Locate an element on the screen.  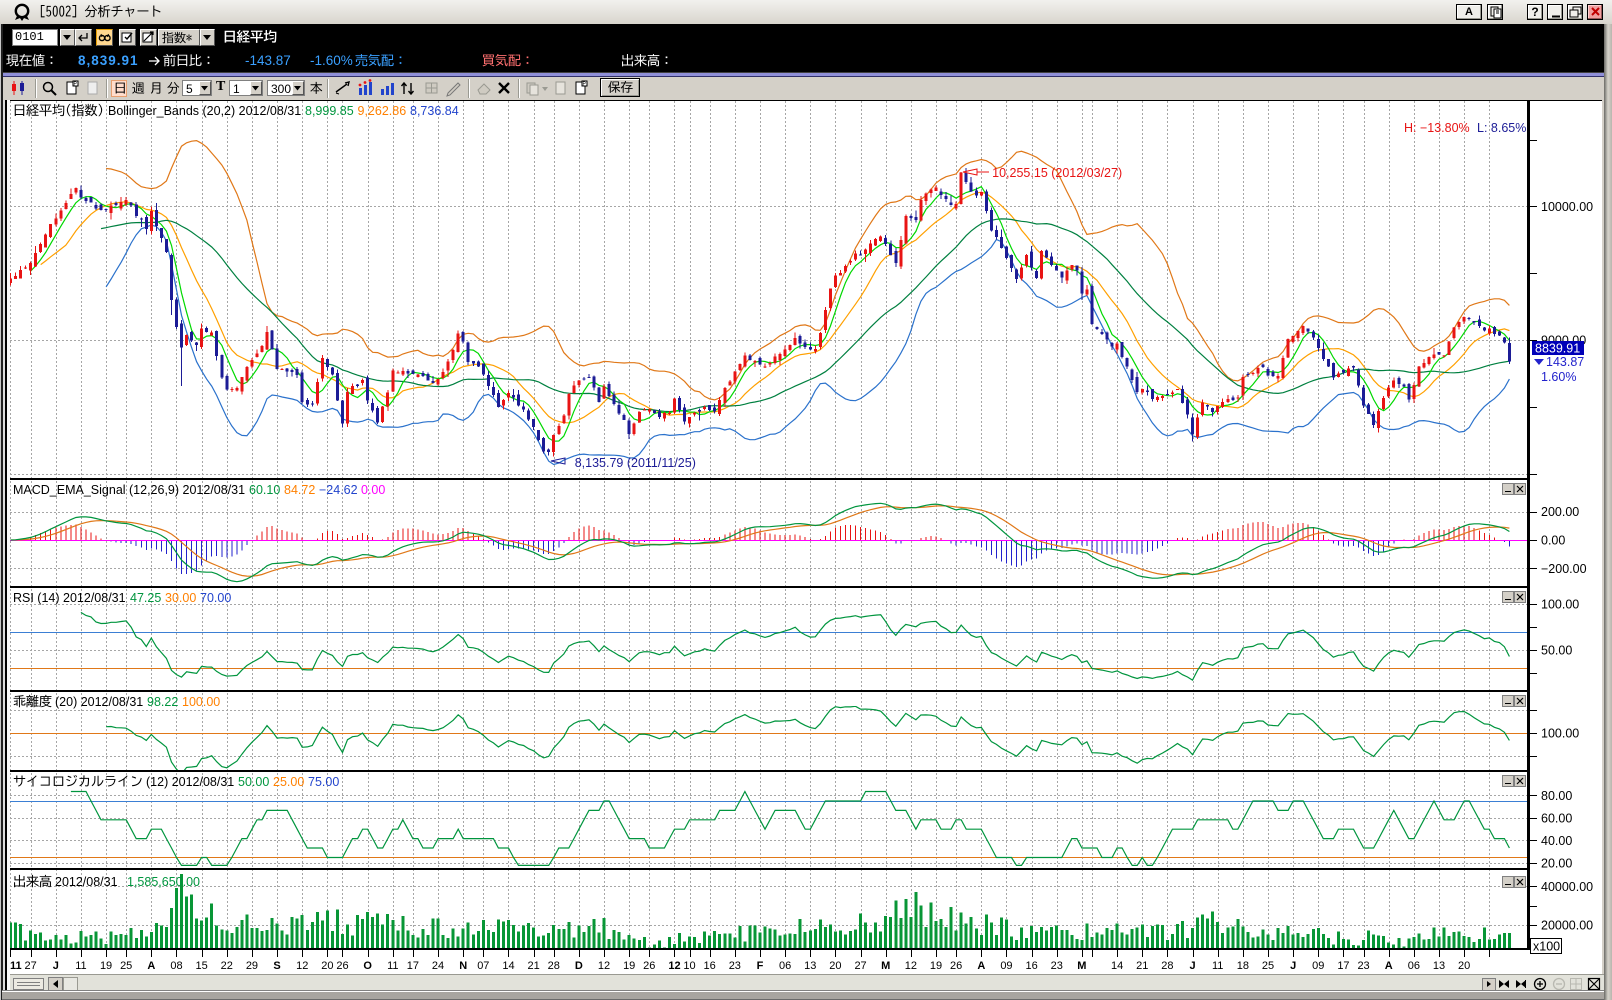
svg-text: 84.72 is located at coordinates (299, 490).